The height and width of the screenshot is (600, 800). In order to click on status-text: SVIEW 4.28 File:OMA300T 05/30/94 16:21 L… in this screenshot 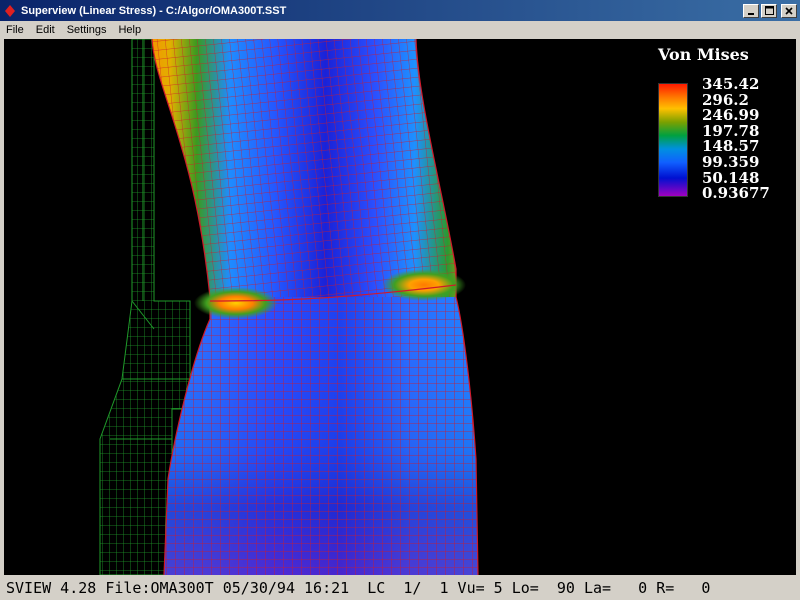, I will do `click(358, 587)`.